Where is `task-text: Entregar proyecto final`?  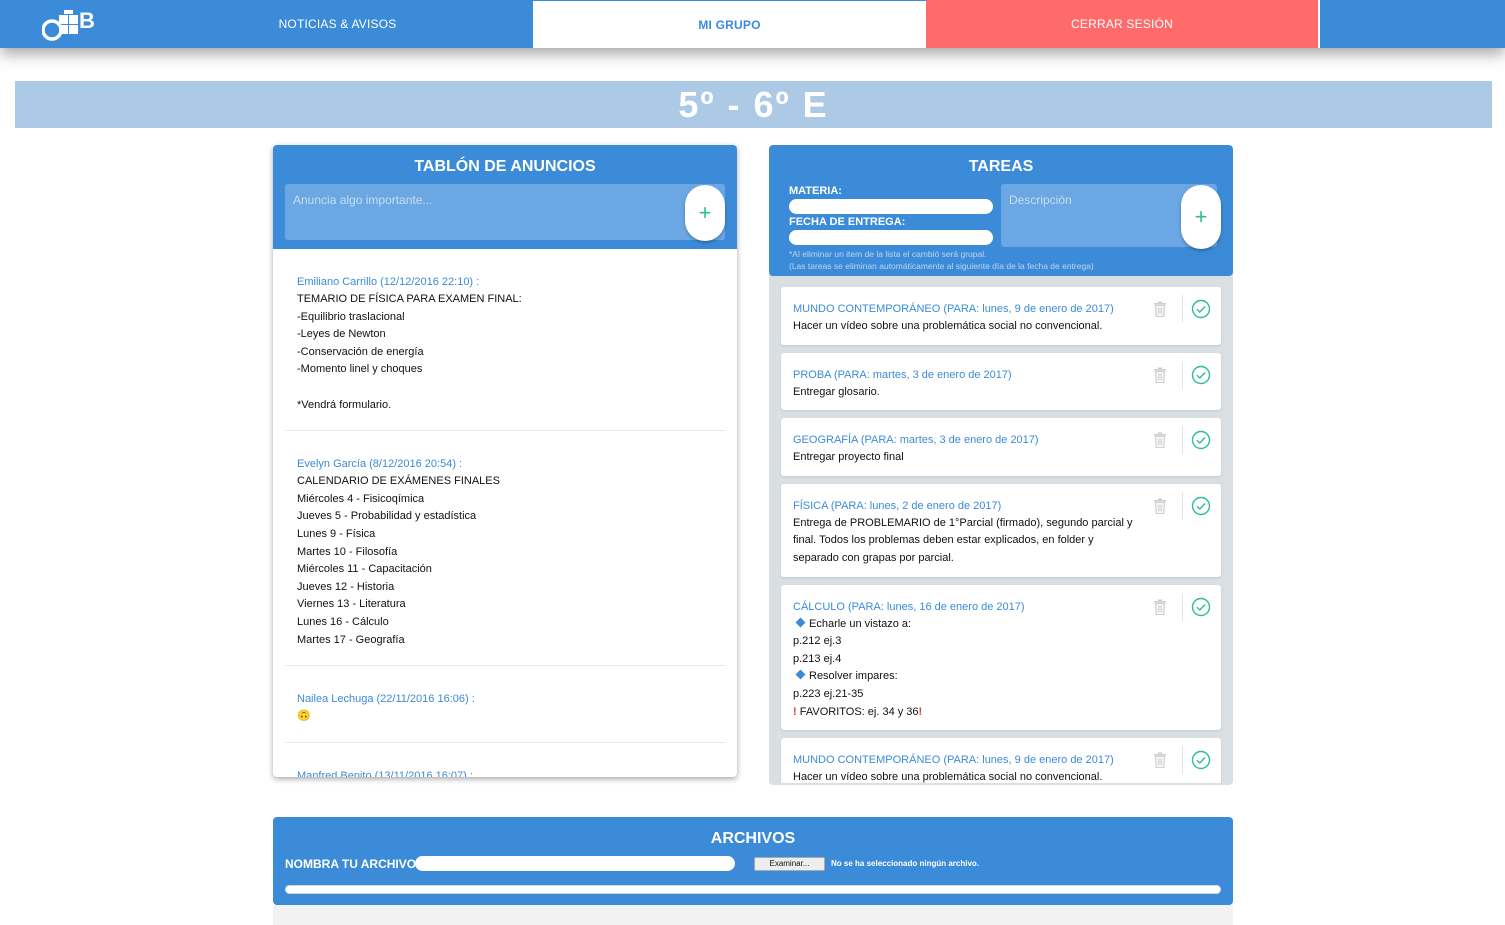 task-text: Entregar proyecto final is located at coordinates (848, 457).